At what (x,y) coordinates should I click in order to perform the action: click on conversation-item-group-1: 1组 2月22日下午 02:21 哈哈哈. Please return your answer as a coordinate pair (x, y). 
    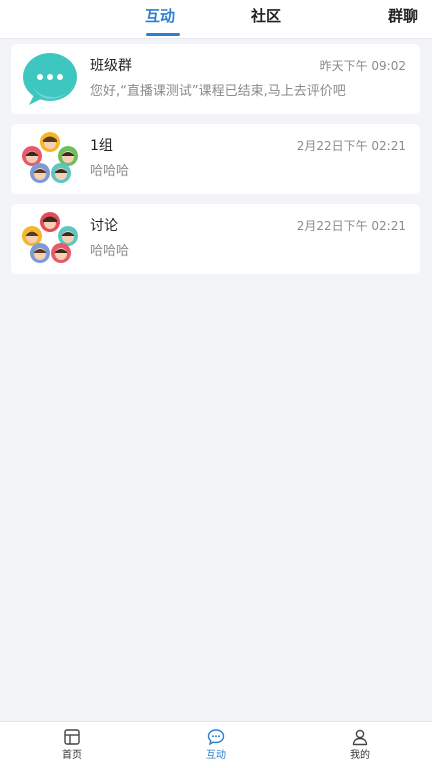
    Looking at the image, I should click on (215, 159).